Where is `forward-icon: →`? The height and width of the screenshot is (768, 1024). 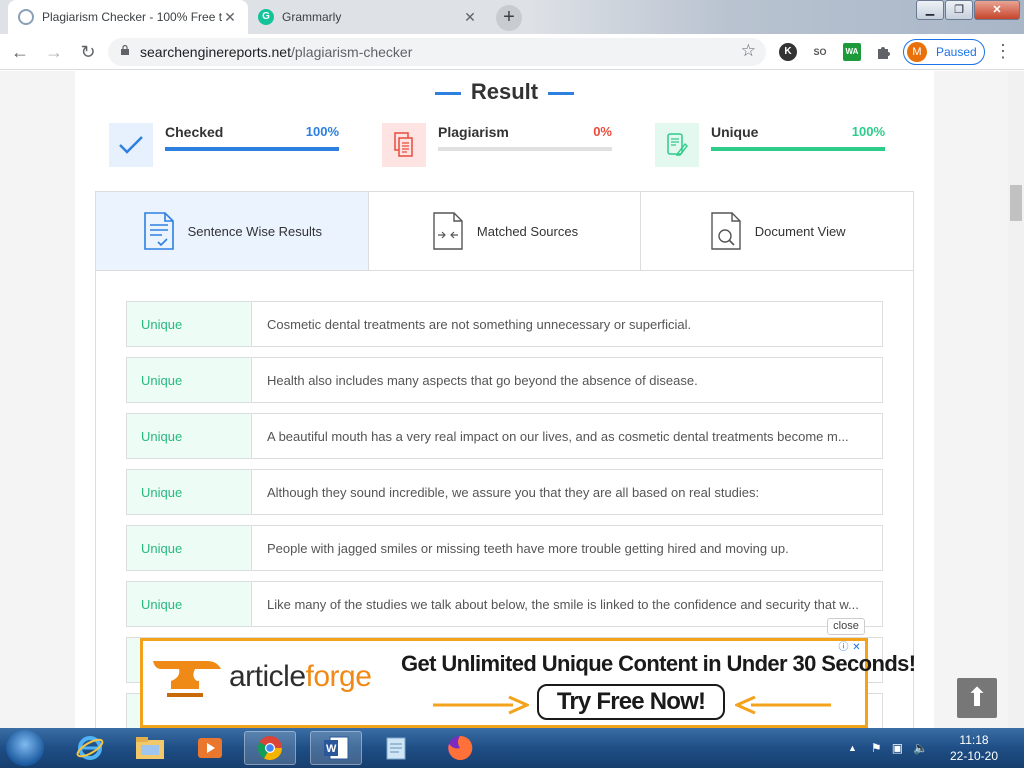
forward-icon: → is located at coordinates (54, 52).